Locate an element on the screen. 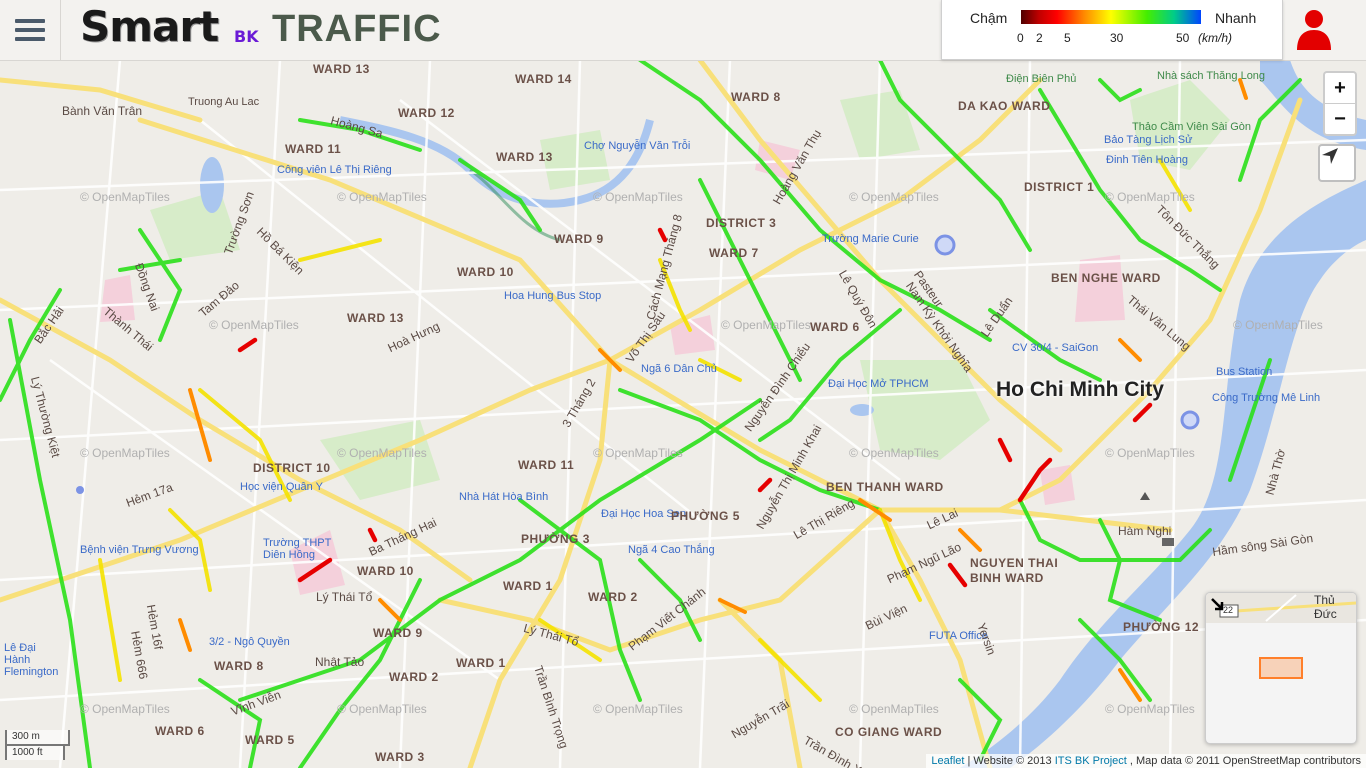 This screenshot has width=1366, height=768. map-label: PHƯỜNG 12 is located at coordinates (1161, 627).